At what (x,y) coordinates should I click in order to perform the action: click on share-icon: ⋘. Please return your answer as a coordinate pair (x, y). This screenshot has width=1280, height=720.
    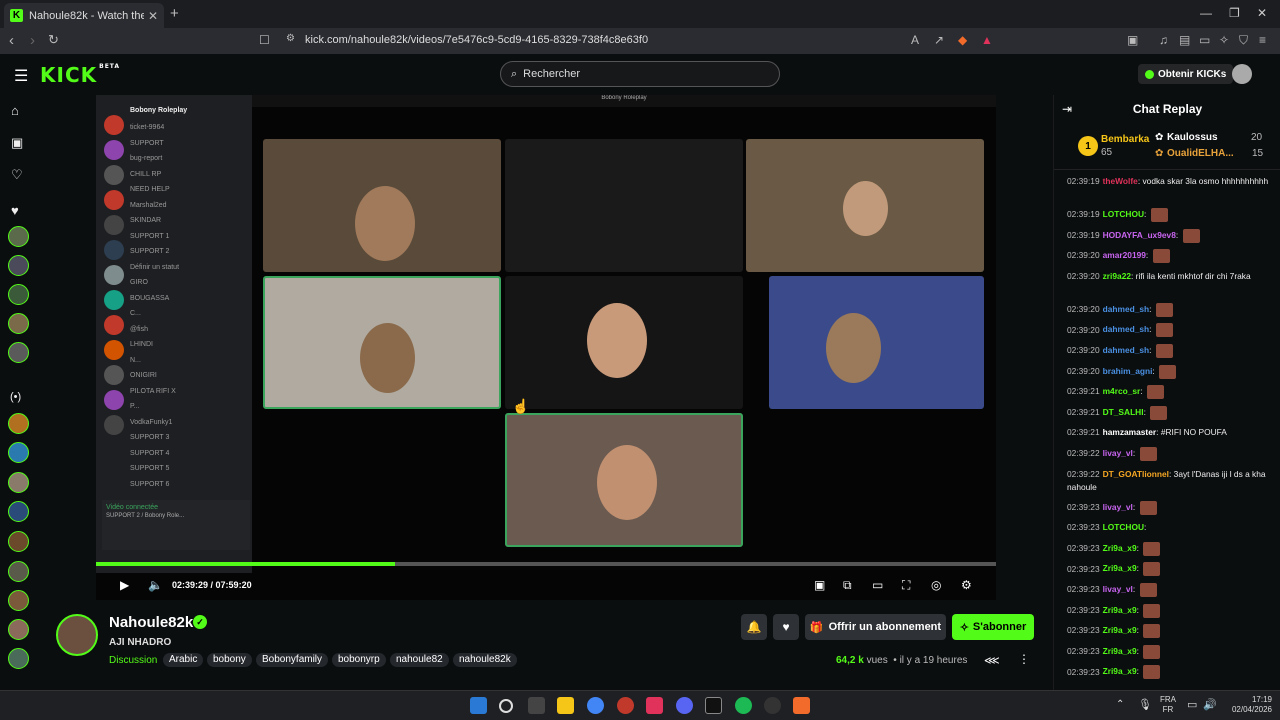
    Looking at the image, I should click on (992, 660).